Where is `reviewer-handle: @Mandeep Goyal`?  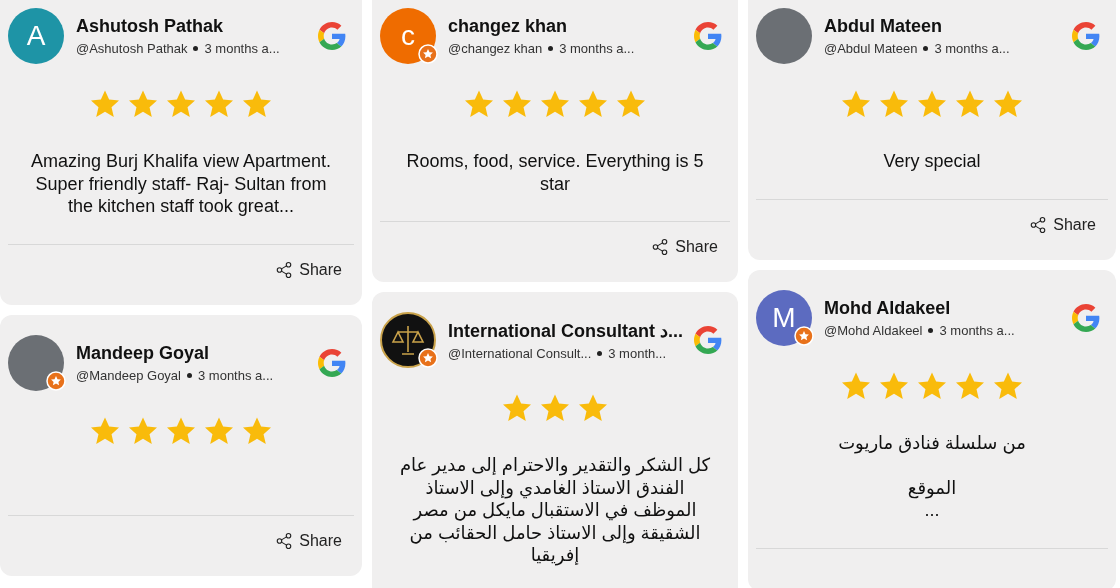 reviewer-handle: @Mandeep Goyal is located at coordinates (128, 375).